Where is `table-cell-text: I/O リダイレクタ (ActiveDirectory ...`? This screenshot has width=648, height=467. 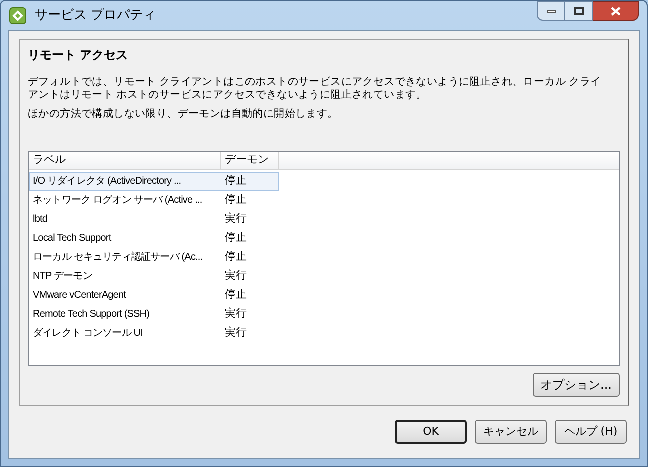 table-cell-text: I/O リダイレクタ (ActiveDirectory ... is located at coordinates (107, 182).